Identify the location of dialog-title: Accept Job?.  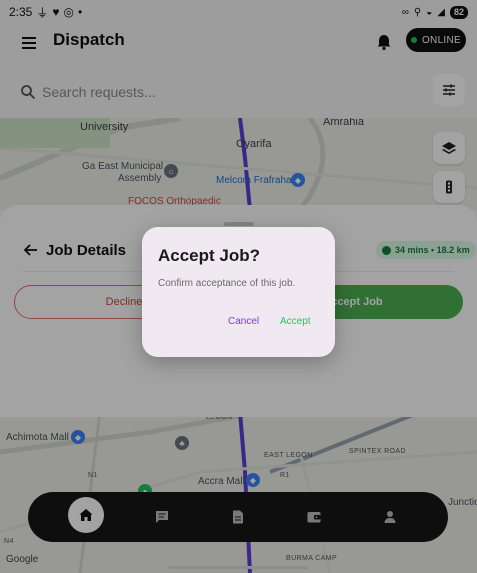
(209, 255).